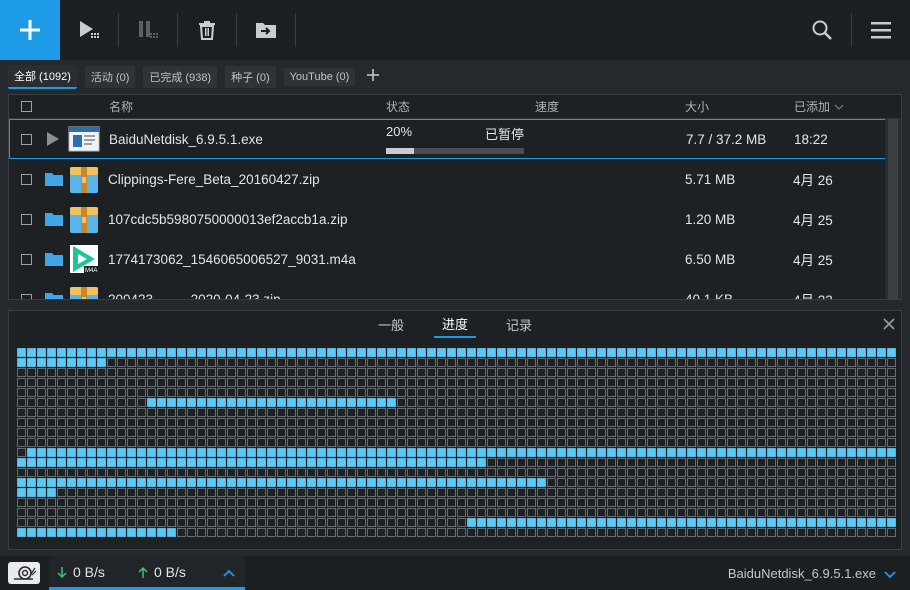  Describe the element at coordinates (26, 106) in the screenshot. I see `select-all-checkbox` at that location.